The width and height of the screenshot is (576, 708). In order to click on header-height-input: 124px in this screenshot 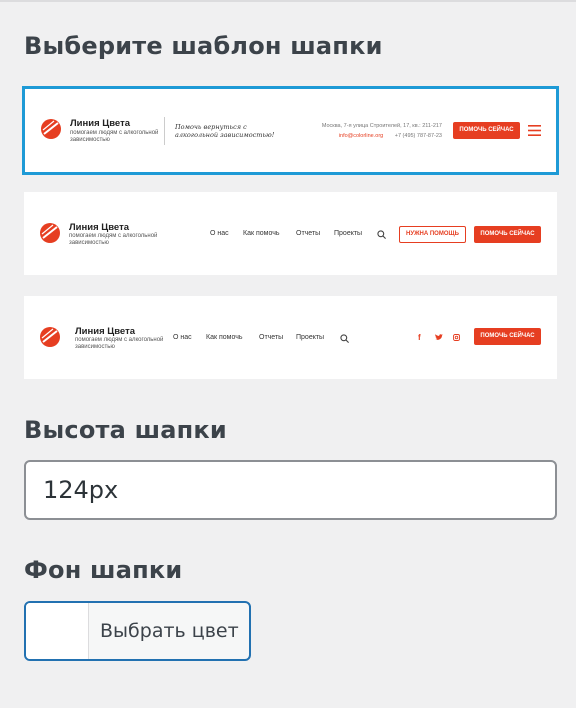, I will do `click(290, 490)`.